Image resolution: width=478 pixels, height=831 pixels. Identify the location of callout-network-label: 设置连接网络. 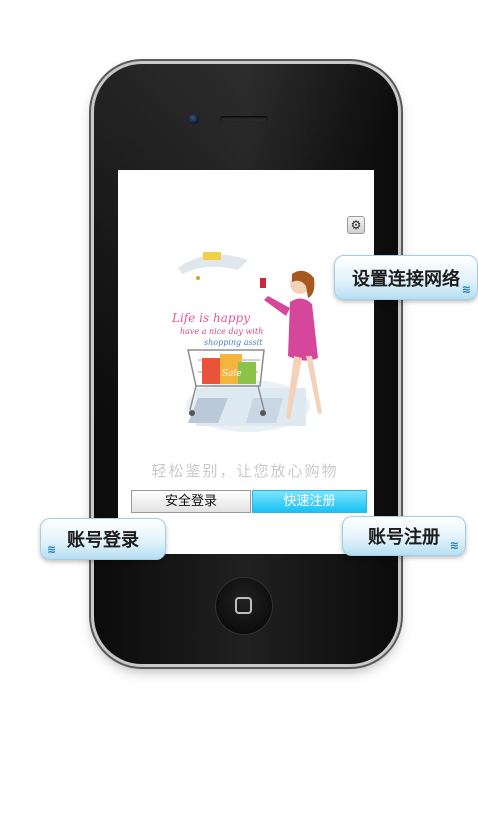
(406, 279).